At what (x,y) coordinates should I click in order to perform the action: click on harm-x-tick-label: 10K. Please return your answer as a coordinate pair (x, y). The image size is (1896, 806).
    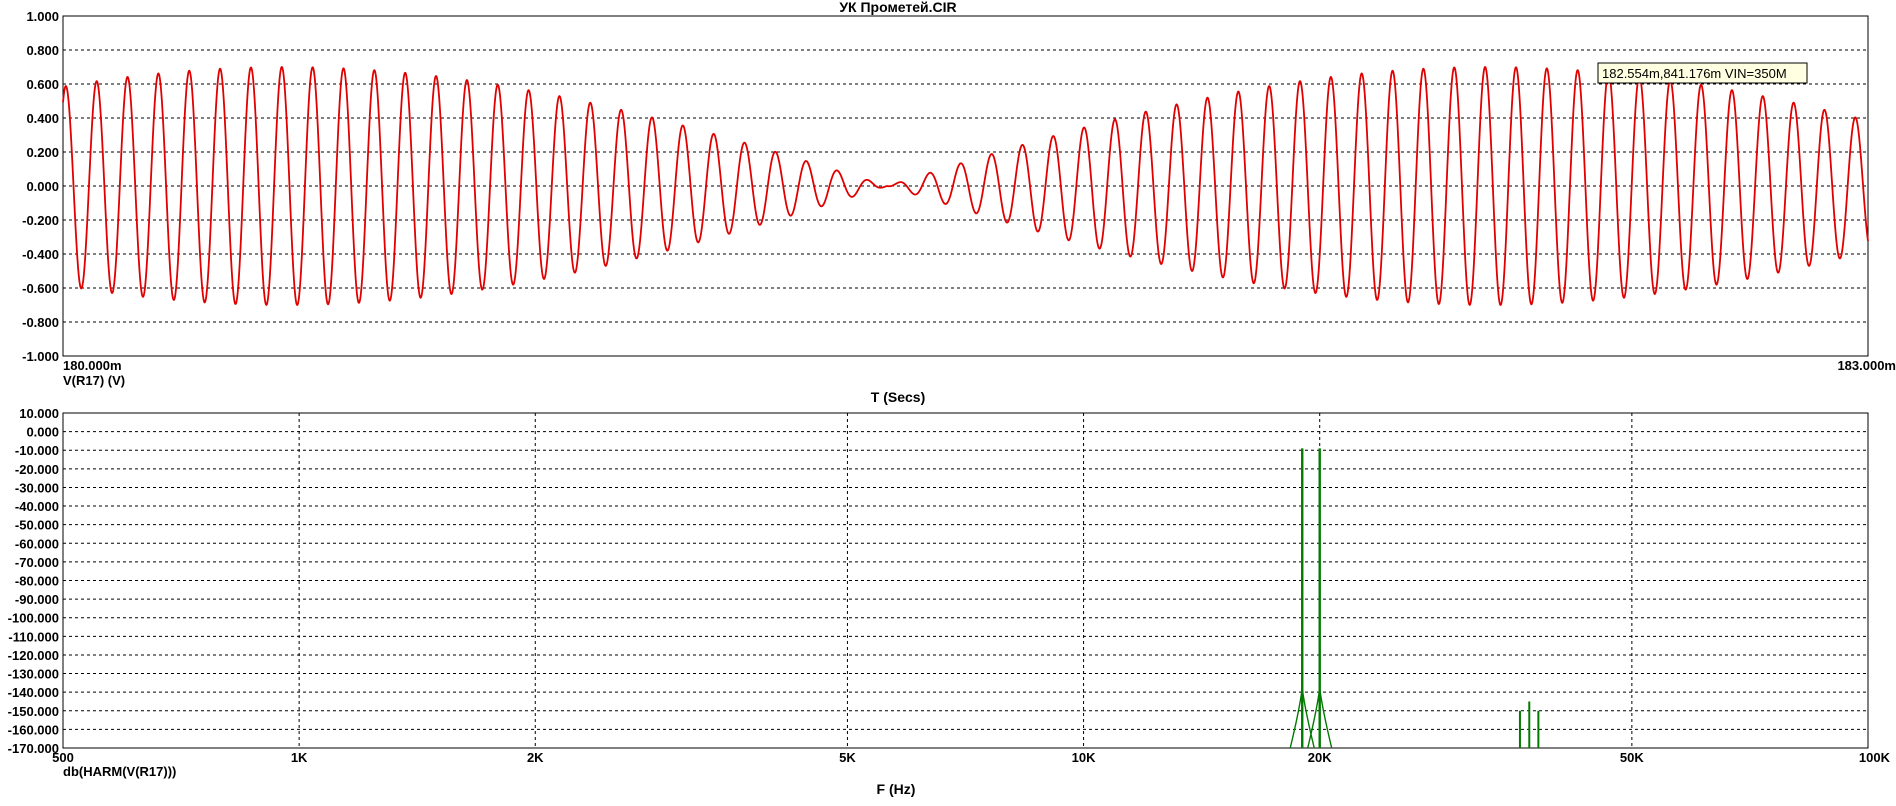
    Looking at the image, I should click on (1084, 757).